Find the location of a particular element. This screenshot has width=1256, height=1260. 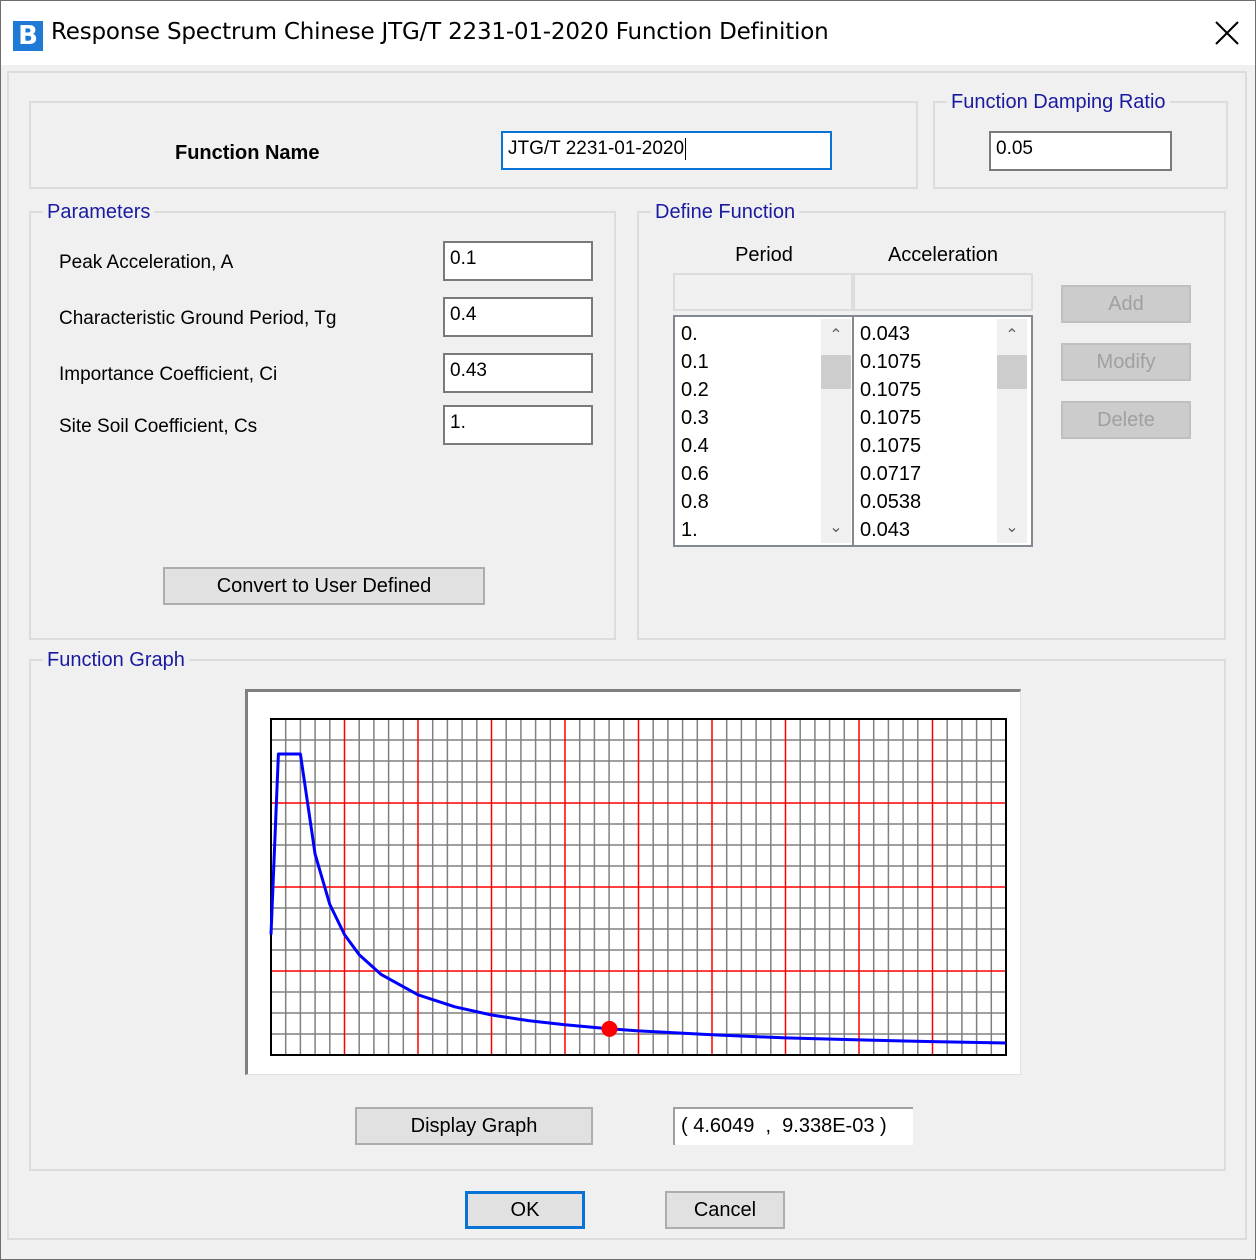

list-item: 0.1 is located at coordinates (695, 362).